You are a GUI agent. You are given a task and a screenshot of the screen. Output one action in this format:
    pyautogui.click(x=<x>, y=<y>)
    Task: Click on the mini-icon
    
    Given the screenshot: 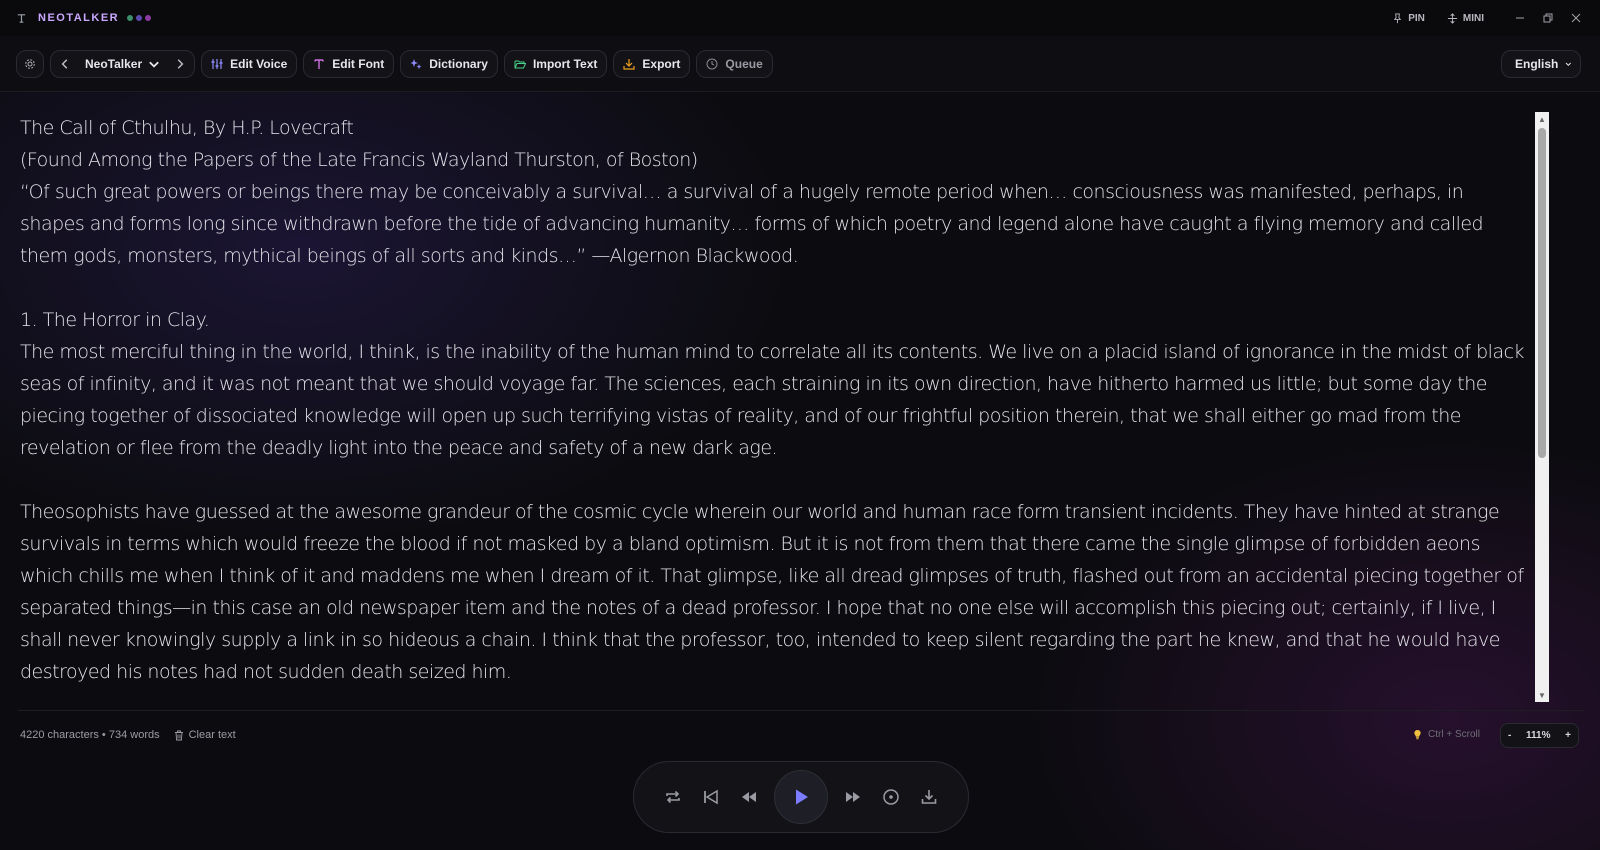 What is the action you would take?
    pyautogui.click(x=1452, y=18)
    